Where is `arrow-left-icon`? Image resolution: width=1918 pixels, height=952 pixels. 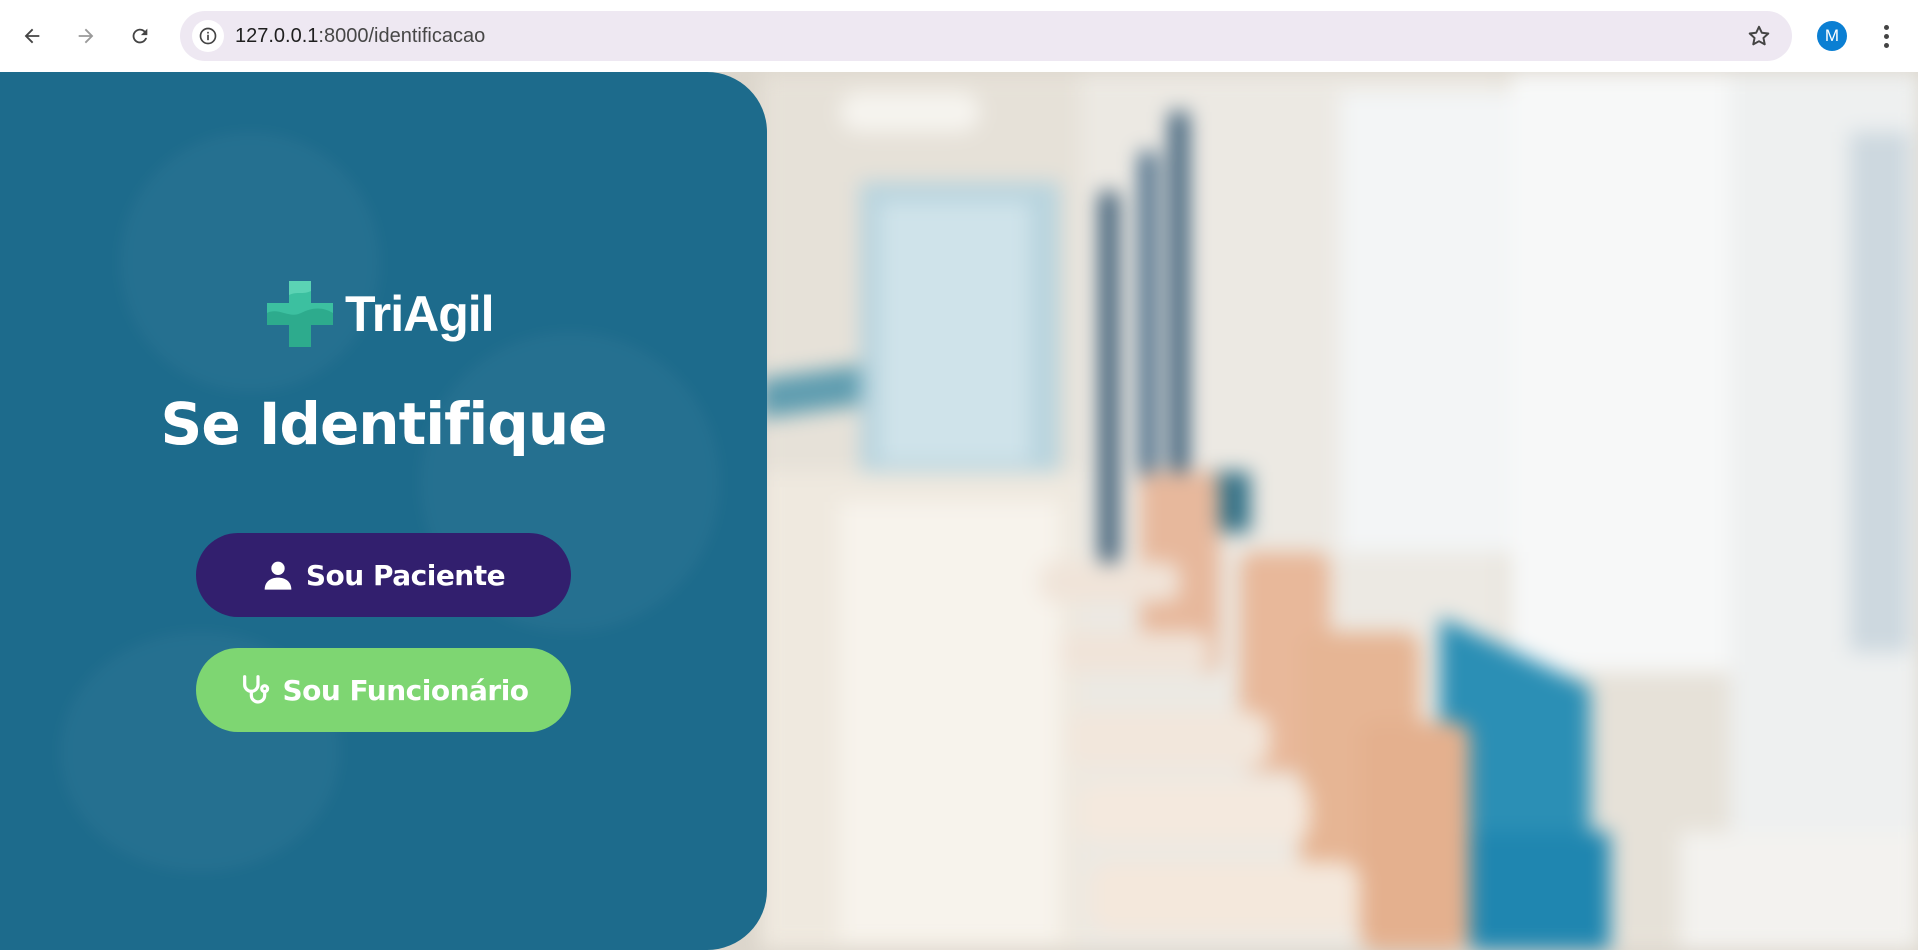
arrow-left-icon is located at coordinates (32, 36).